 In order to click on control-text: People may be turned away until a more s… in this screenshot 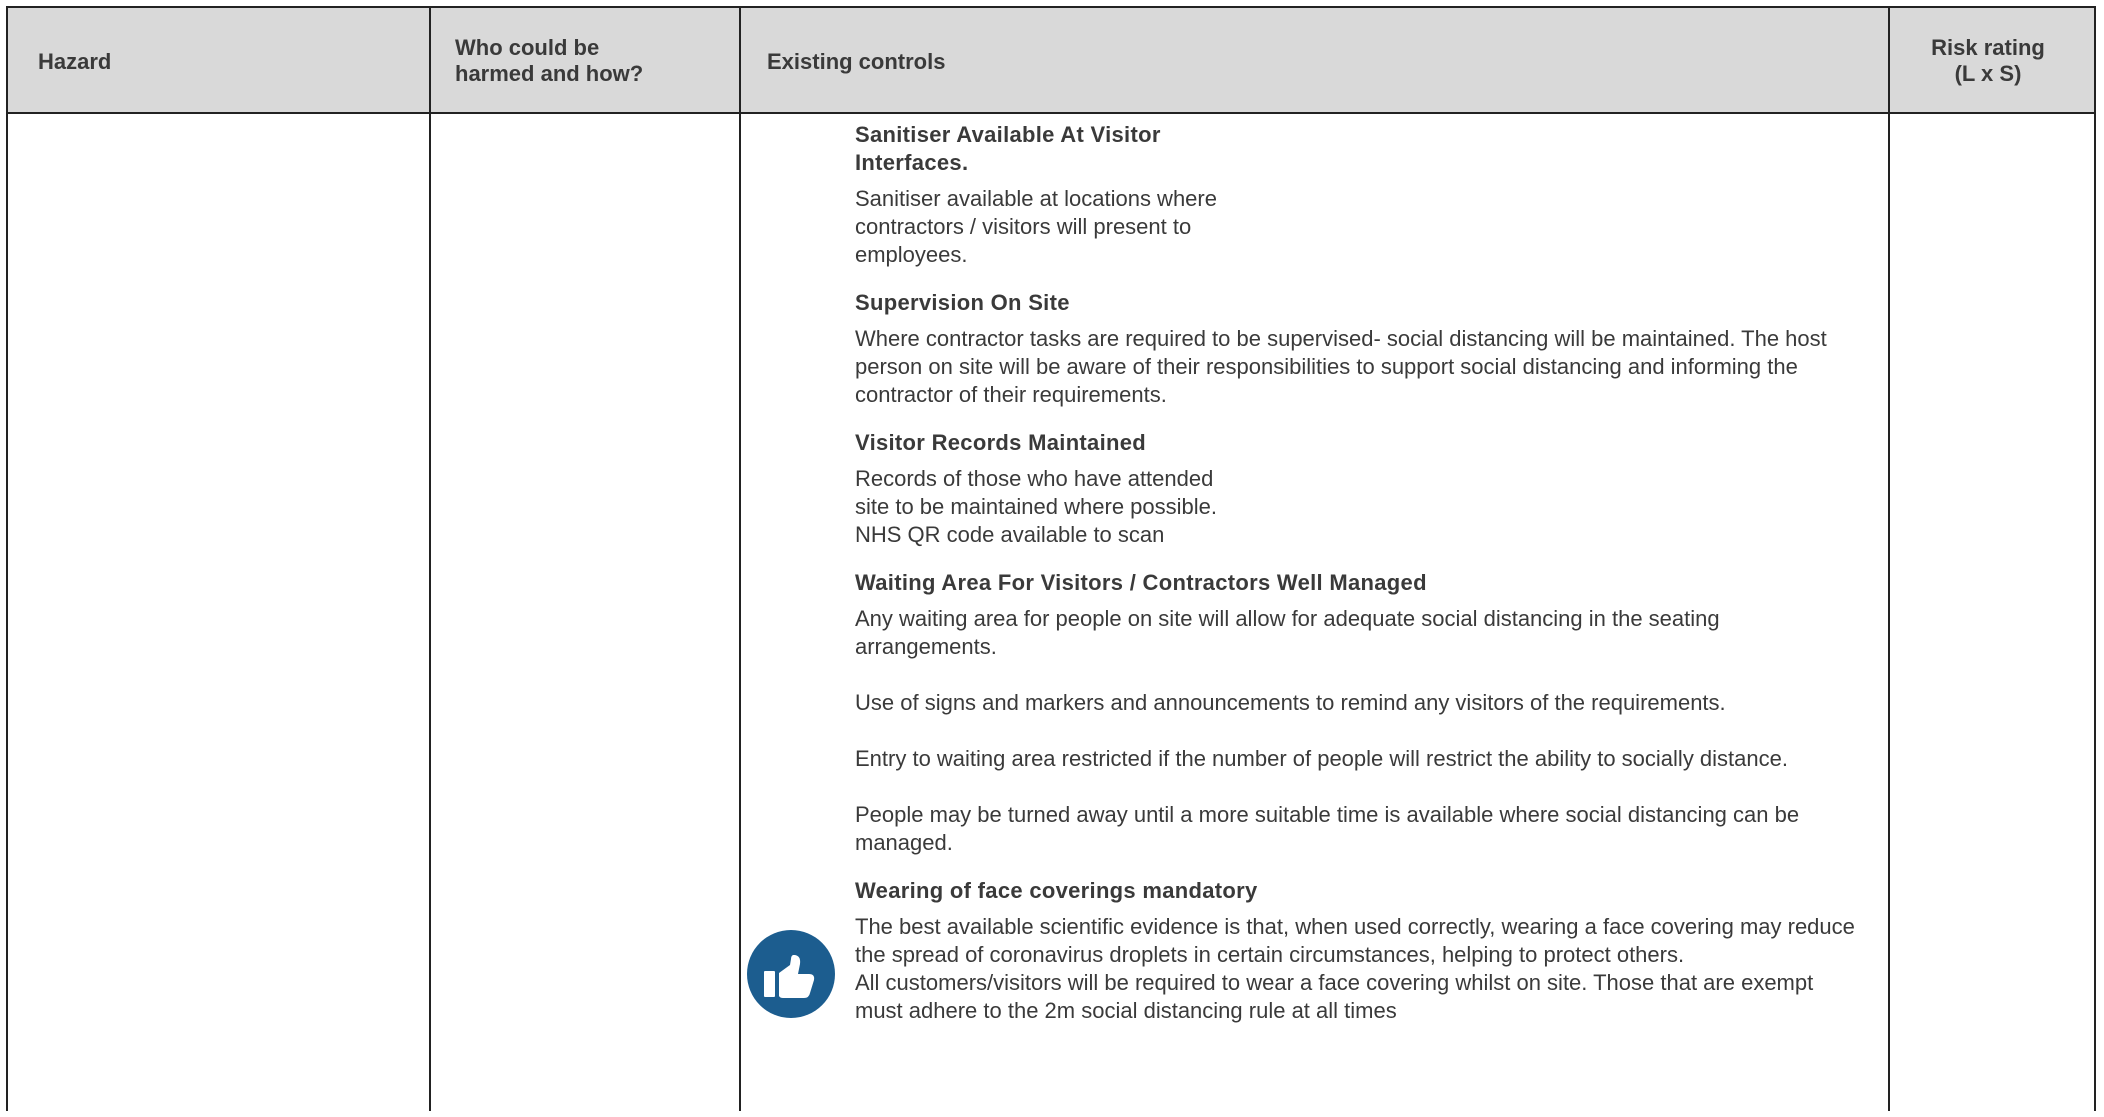, I will do `click(1327, 828)`.